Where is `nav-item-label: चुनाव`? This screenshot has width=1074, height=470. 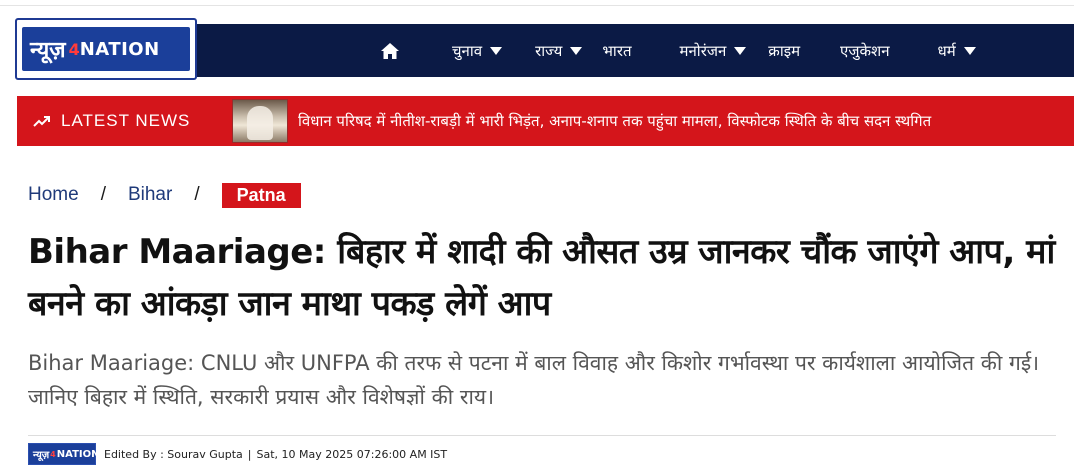 nav-item-label: चुनाव is located at coordinates (467, 50).